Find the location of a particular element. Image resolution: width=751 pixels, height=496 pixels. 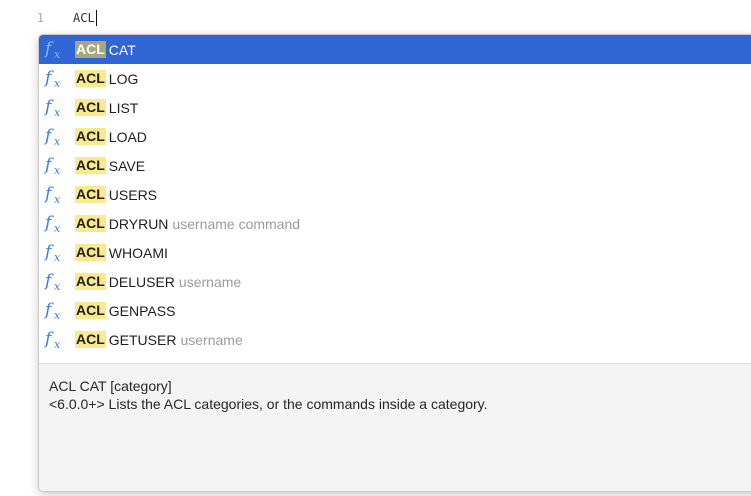

suggestion-item-acl-genpass: fx ACL GENPASS is located at coordinates (395, 310).